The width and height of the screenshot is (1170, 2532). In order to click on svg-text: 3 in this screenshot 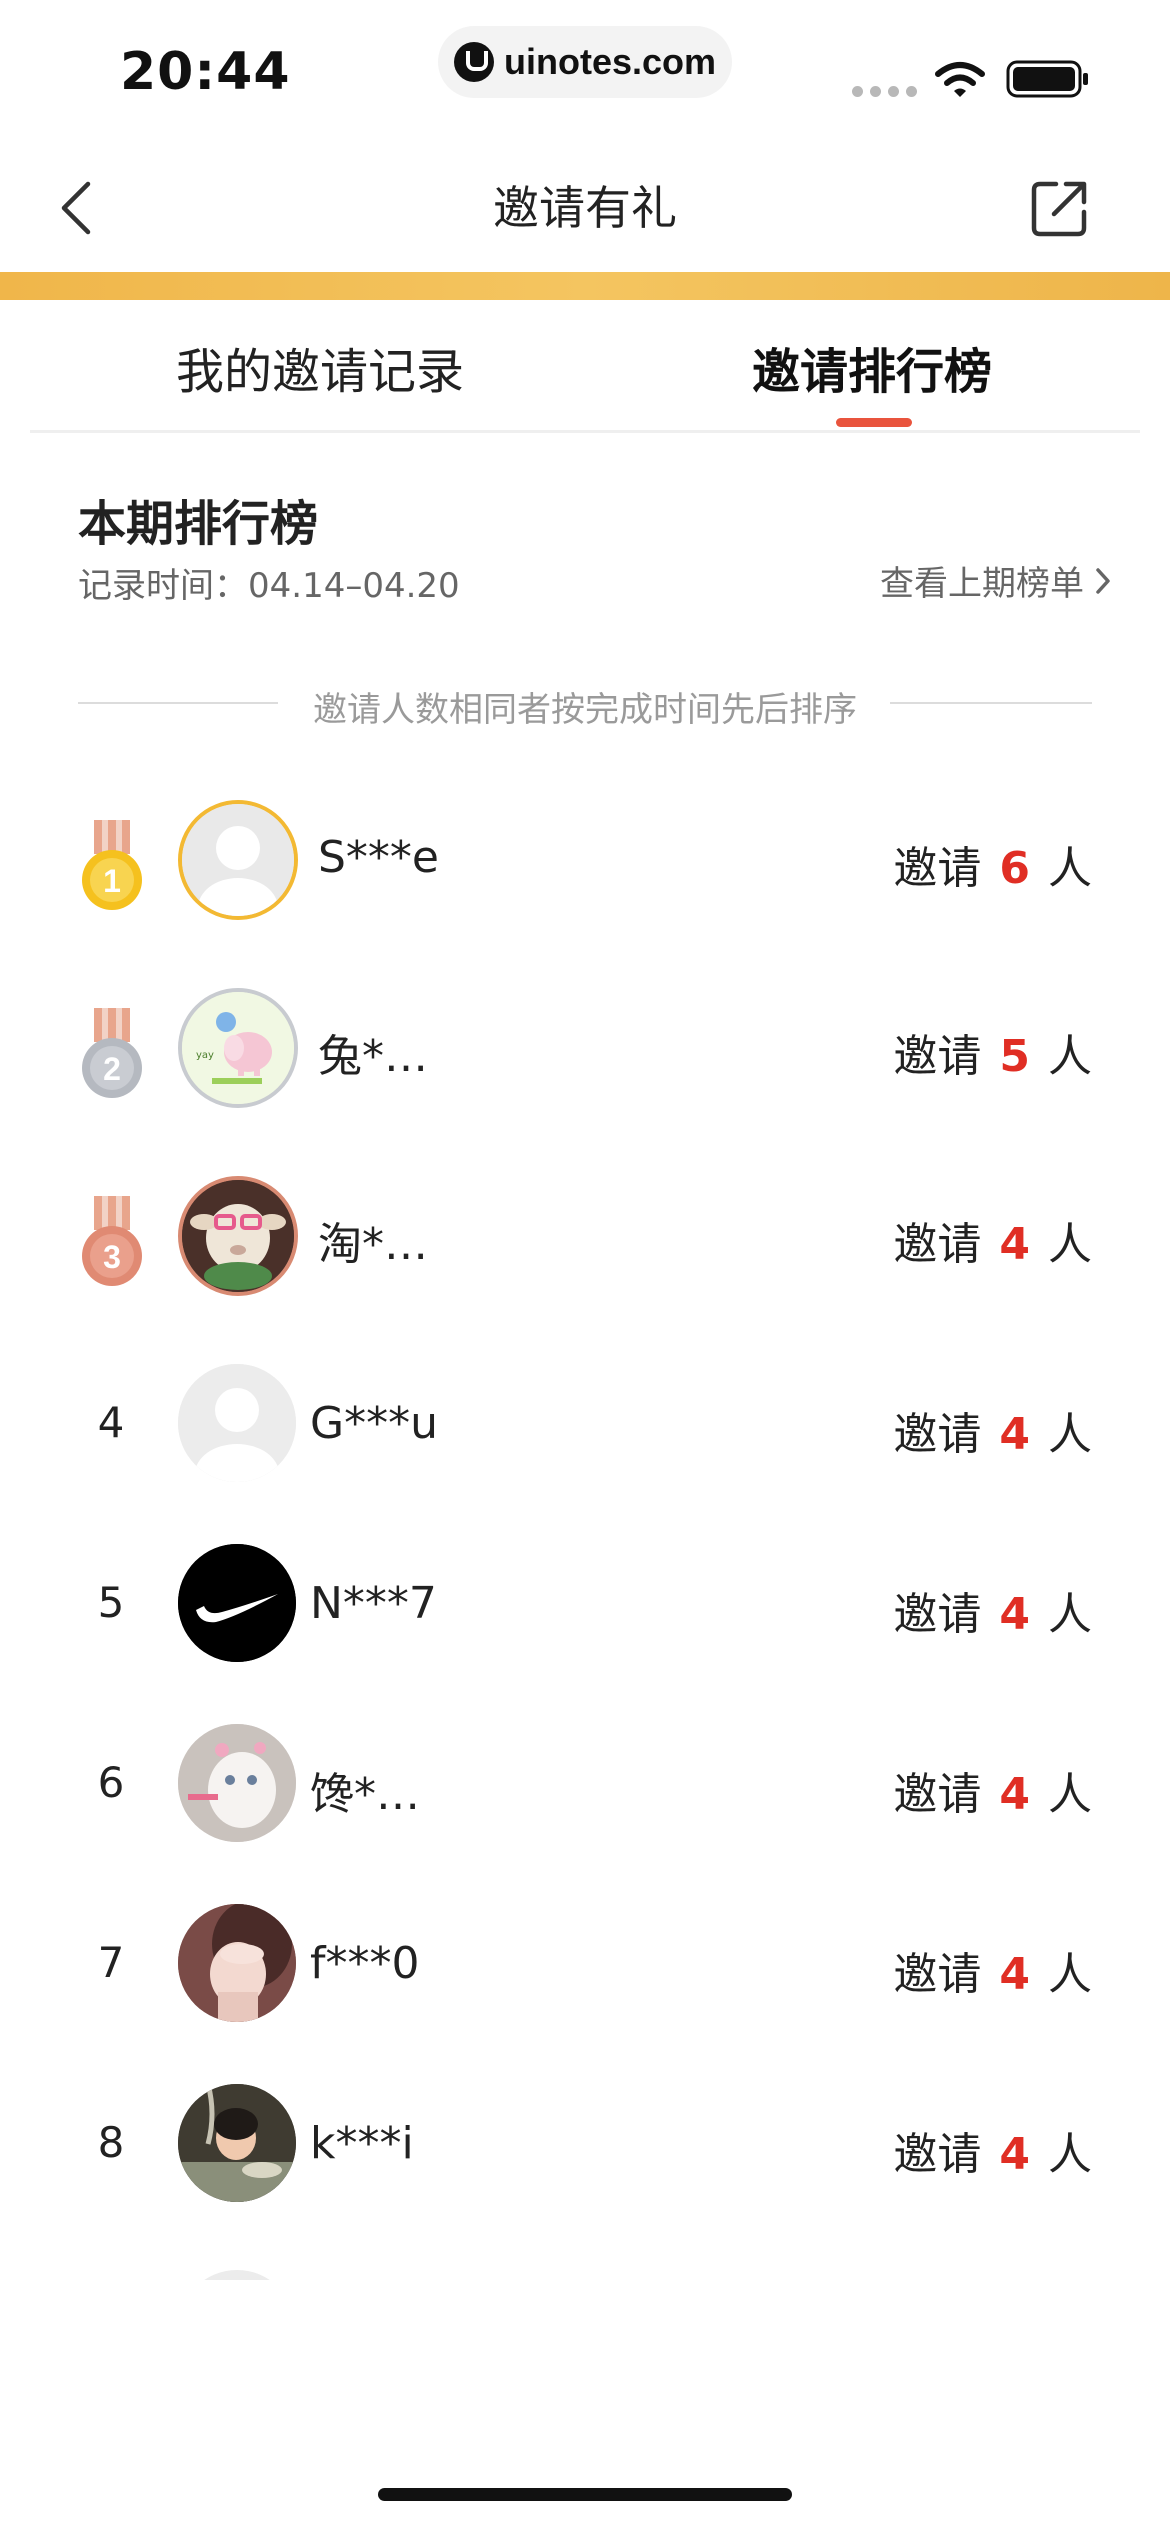, I will do `click(112, 1257)`.